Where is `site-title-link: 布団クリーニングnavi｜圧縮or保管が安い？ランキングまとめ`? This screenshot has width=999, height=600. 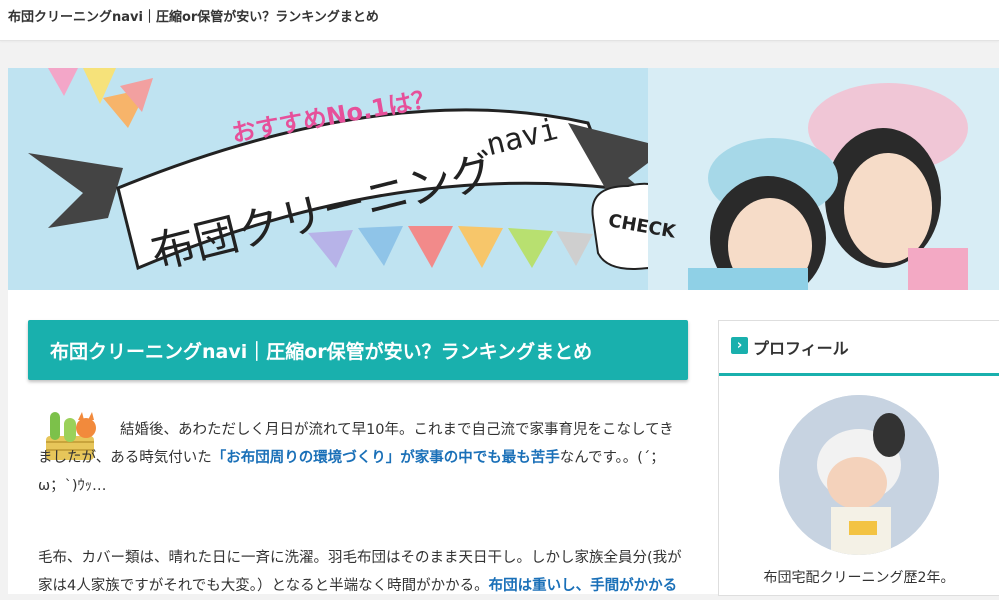
site-title-link: 布団クリーニングnavi｜圧縮or保管が安い？ランキングまとめ is located at coordinates (193, 15).